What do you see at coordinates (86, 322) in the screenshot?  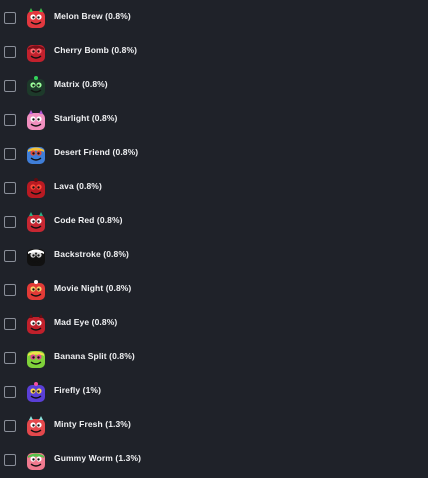 I see `item-label: Mad Eye (0.8%)` at bounding box center [86, 322].